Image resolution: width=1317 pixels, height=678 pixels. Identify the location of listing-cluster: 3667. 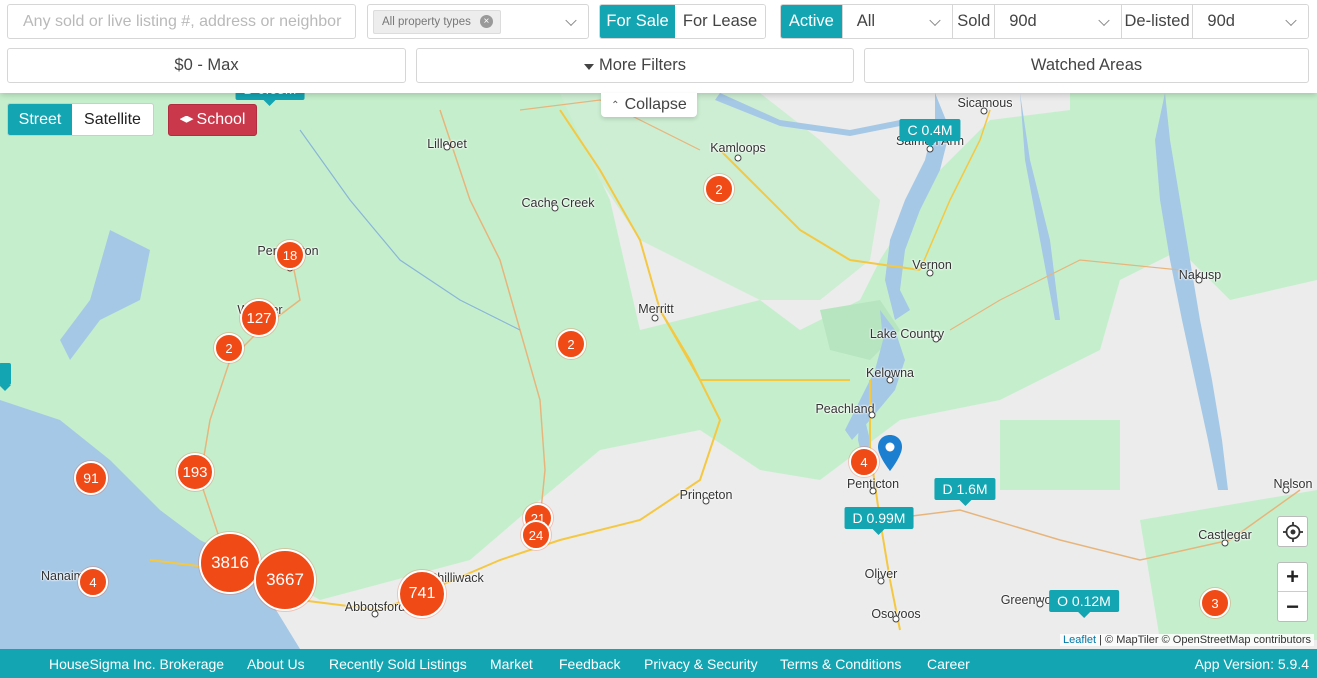
(285, 580).